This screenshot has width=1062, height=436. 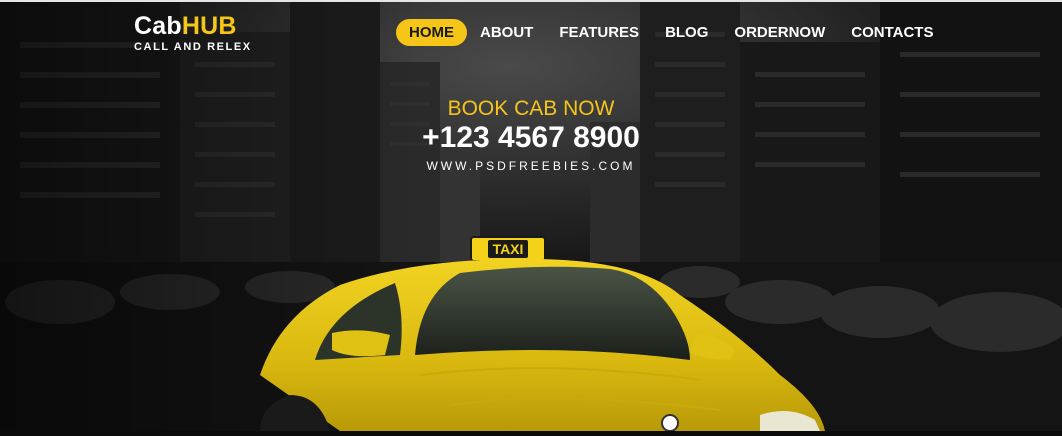 What do you see at coordinates (531, 138) in the screenshot?
I see `phone-number: +123 4567 8900` at bounding box center [531, 138].